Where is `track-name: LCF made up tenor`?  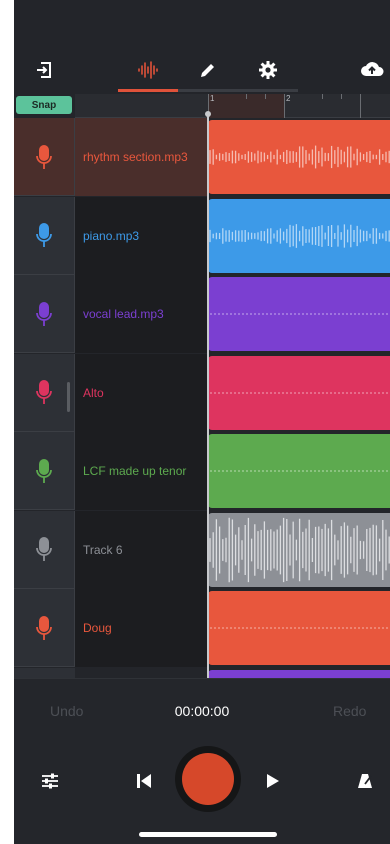
track-name: LCF made up tenor is located at coordinates (141, 471).